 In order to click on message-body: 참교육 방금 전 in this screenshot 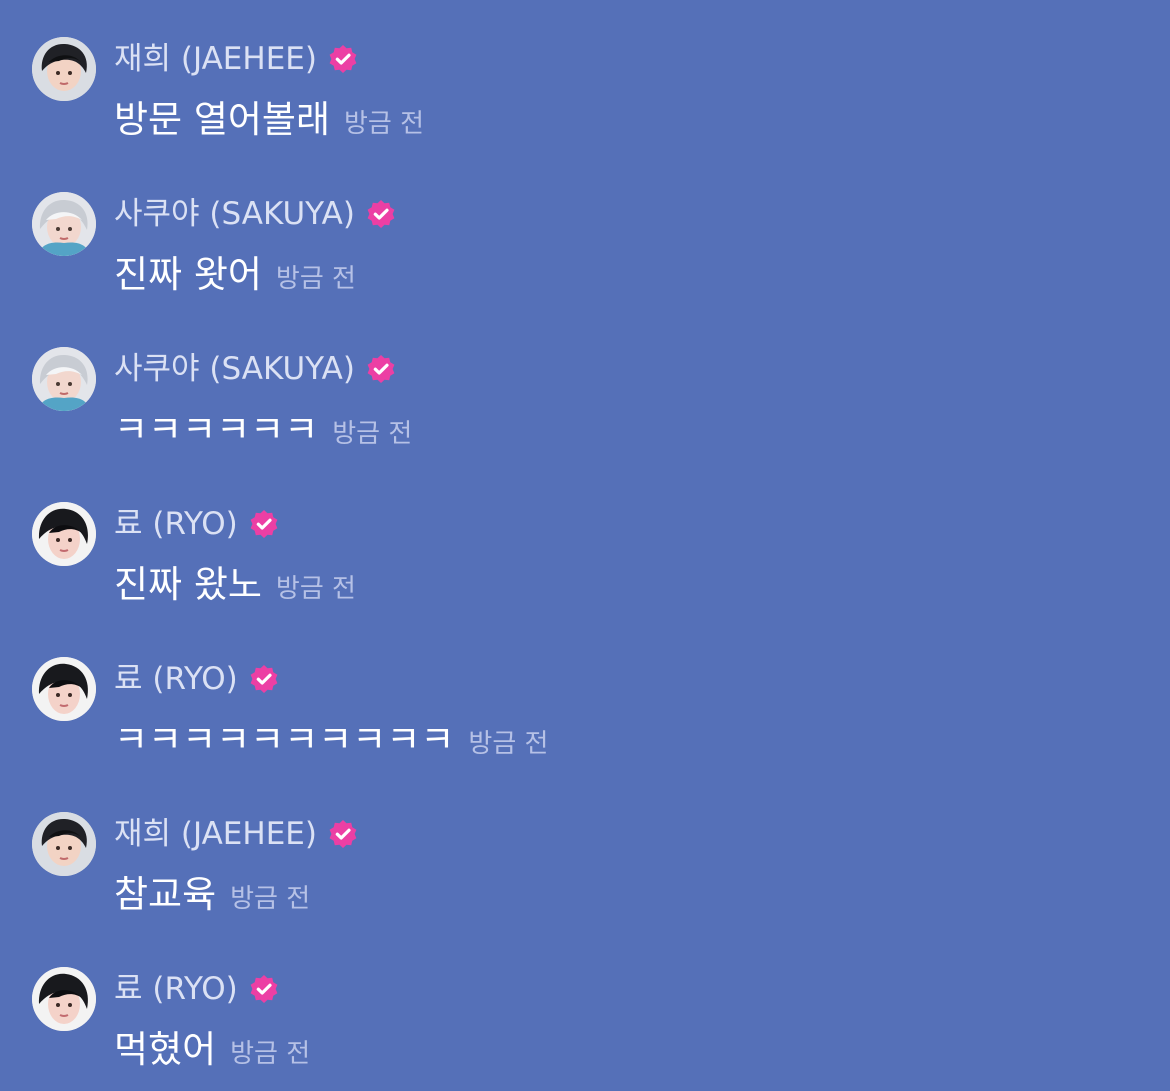, I will do `click(212, 895)`.